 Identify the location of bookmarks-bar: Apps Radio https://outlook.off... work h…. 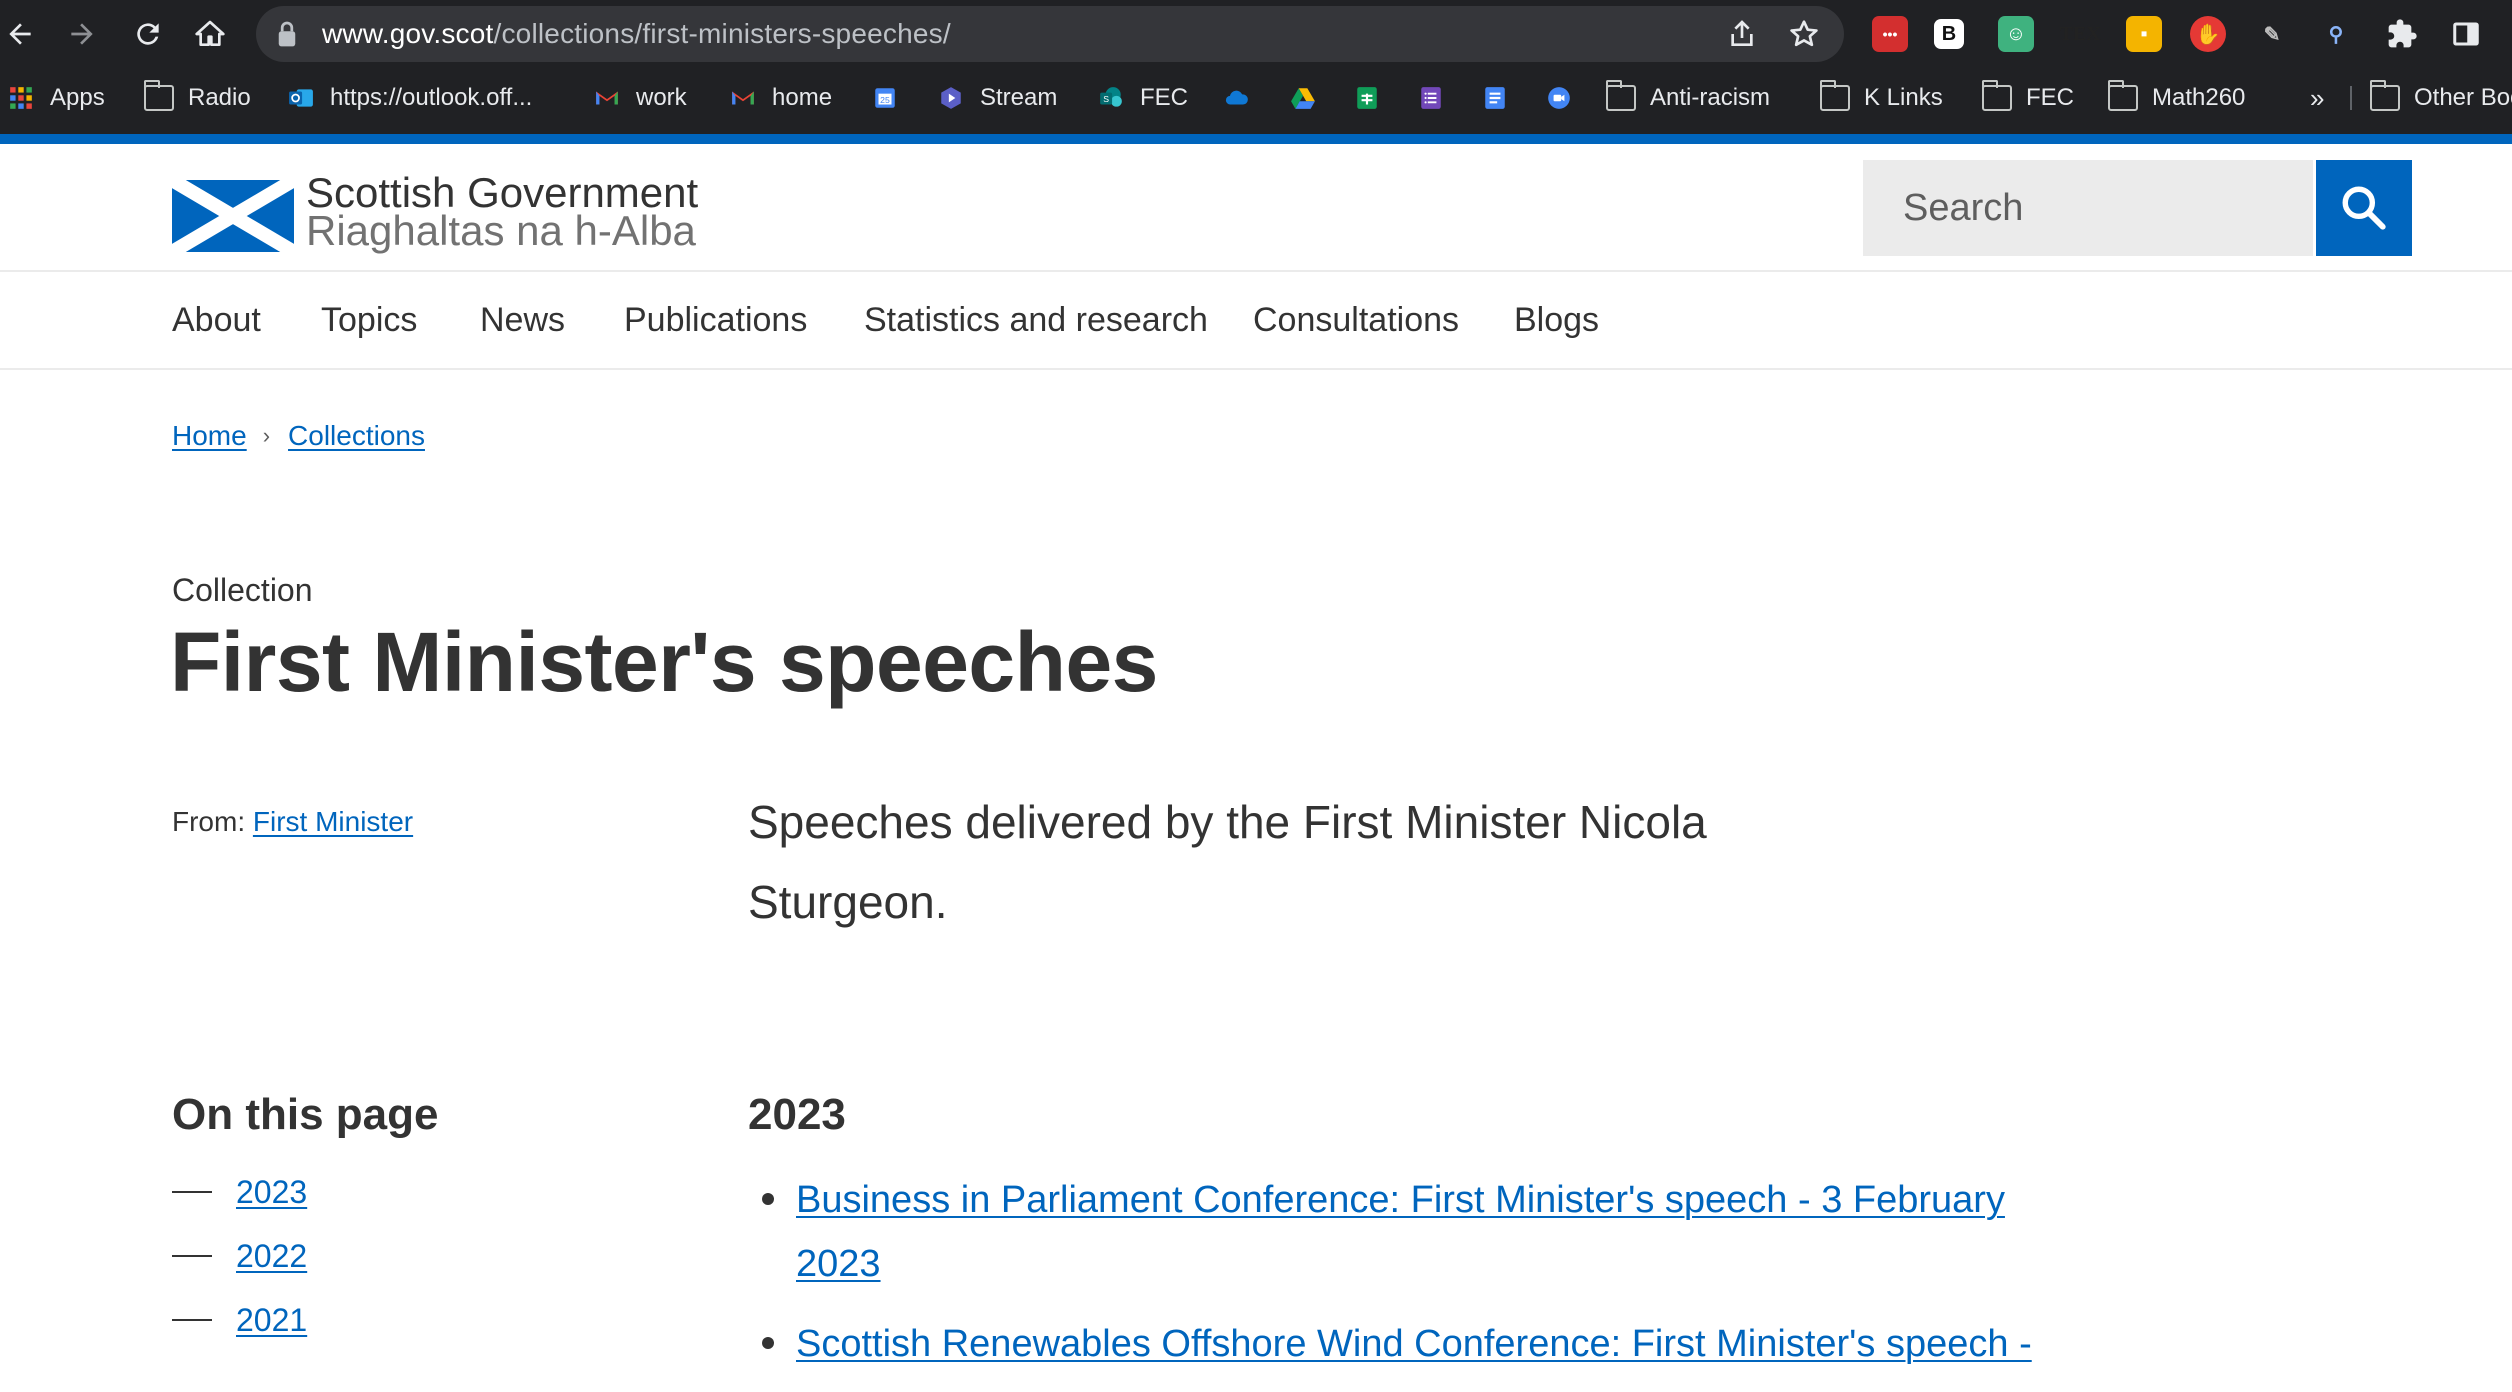
(1256, 98).